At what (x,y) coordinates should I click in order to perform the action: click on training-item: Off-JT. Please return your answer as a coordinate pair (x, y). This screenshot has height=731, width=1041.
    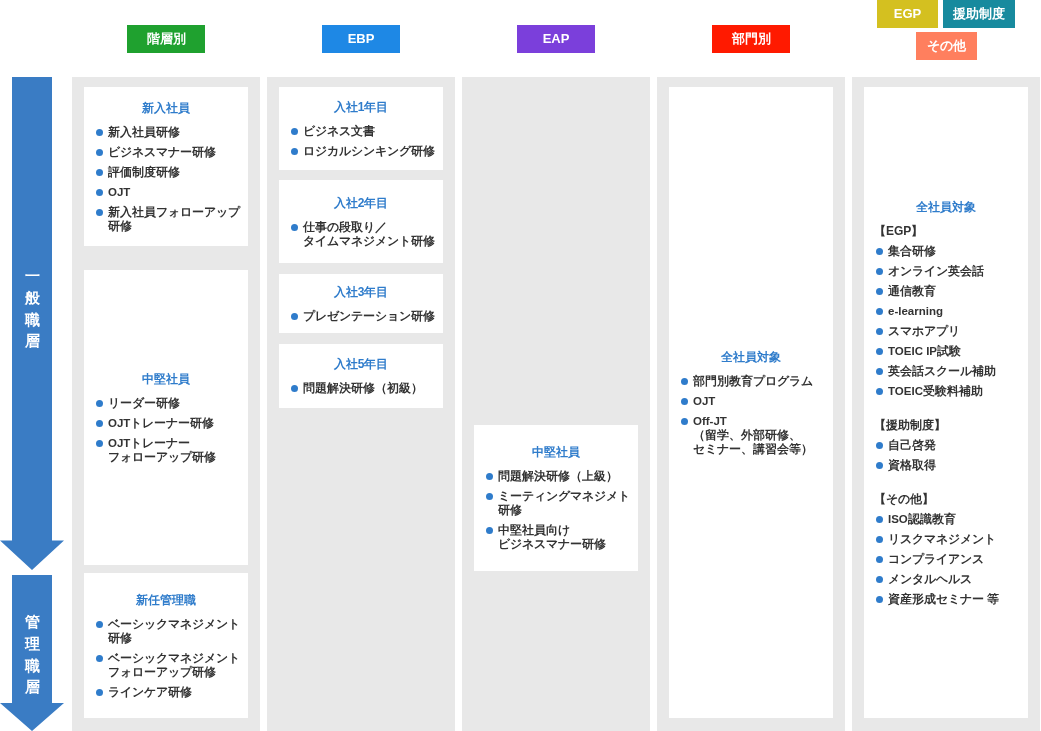
    Looking at the image, I should click on (710, 420).